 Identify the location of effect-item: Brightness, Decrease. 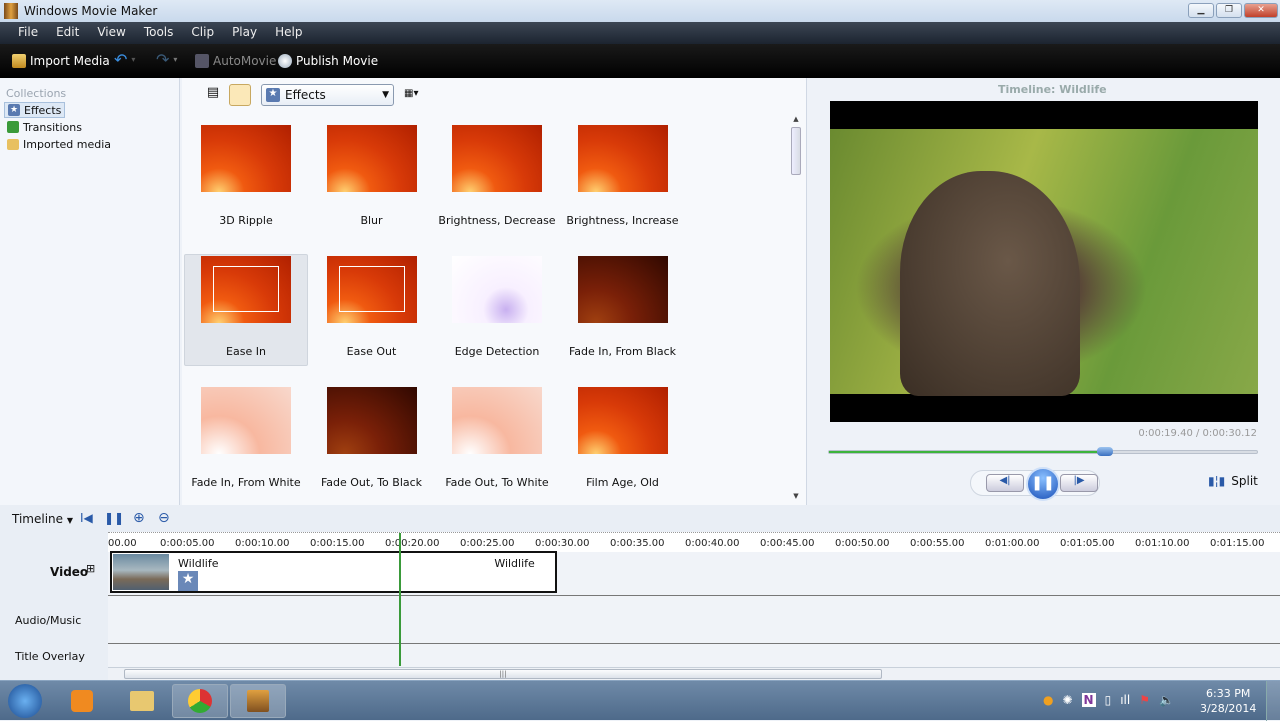
(497, 179).